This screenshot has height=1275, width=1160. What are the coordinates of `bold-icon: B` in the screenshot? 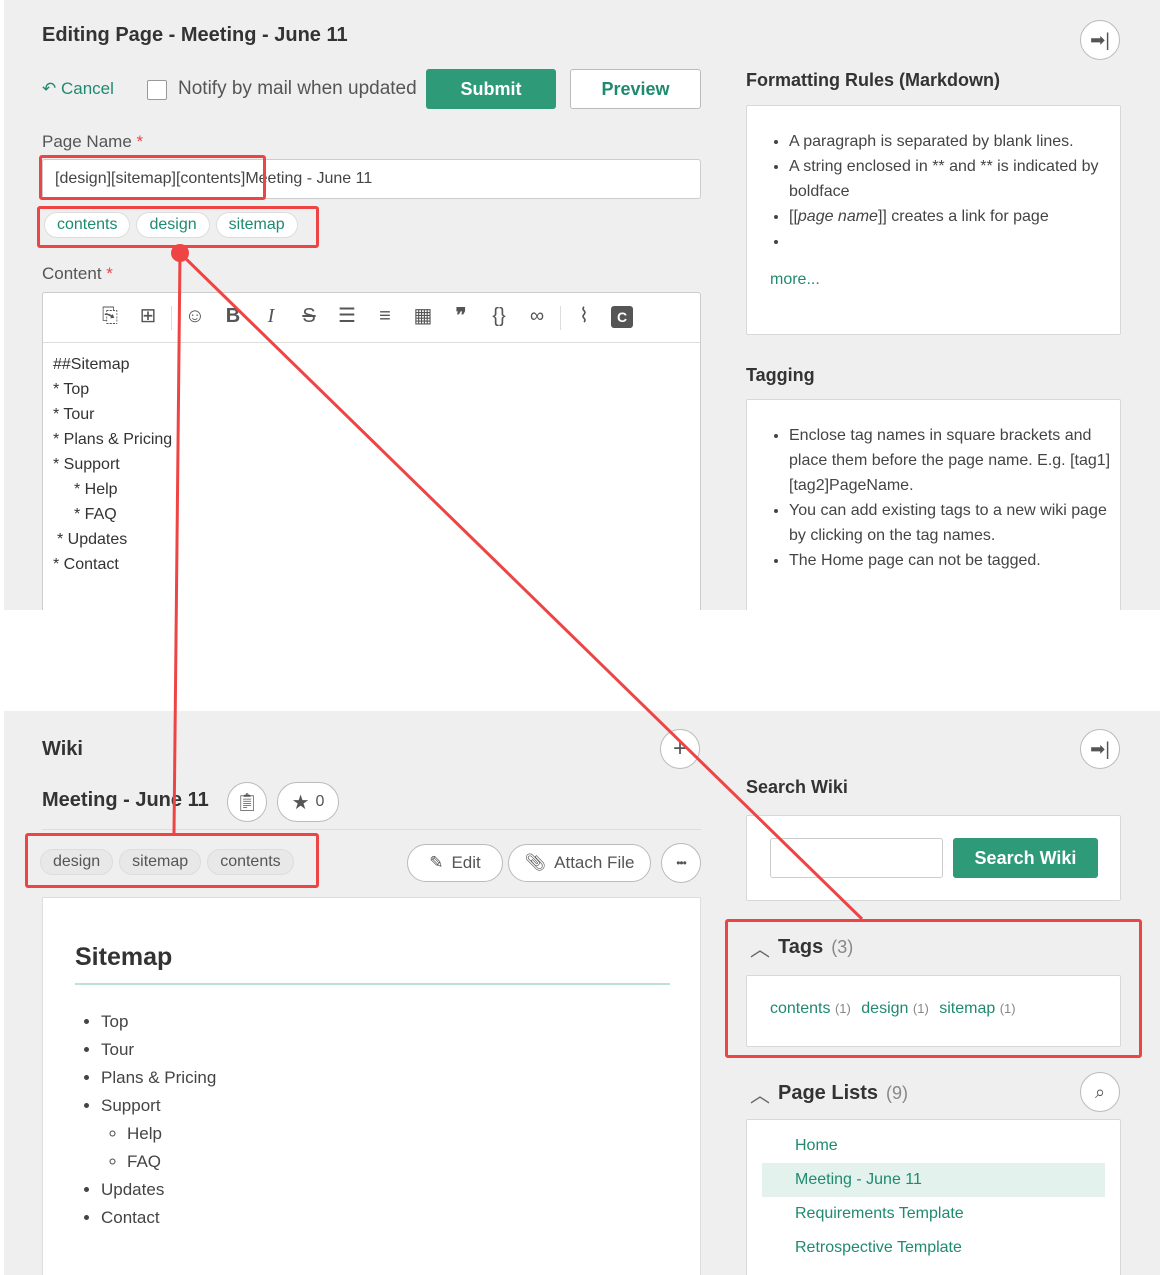 It's located at (233, 316).